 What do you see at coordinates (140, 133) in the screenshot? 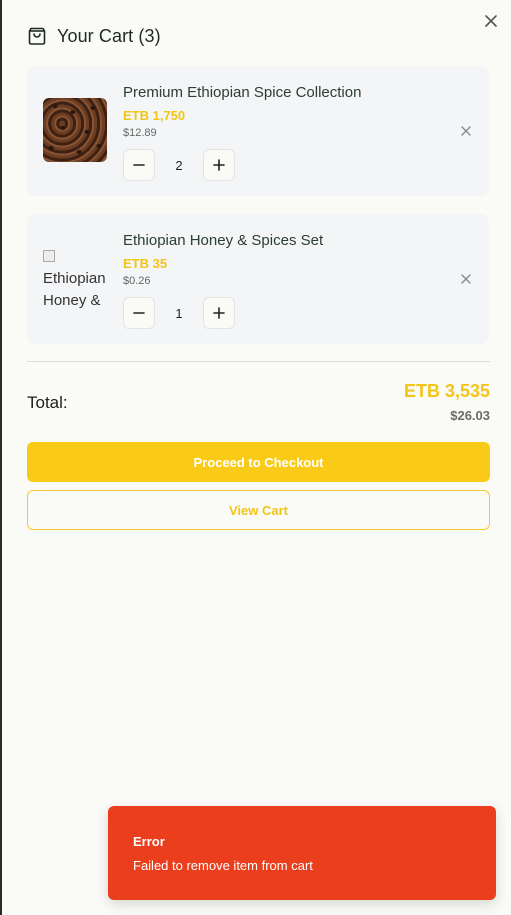
I see `product-price-usd: $12.89` at bounding box center [140, 133].